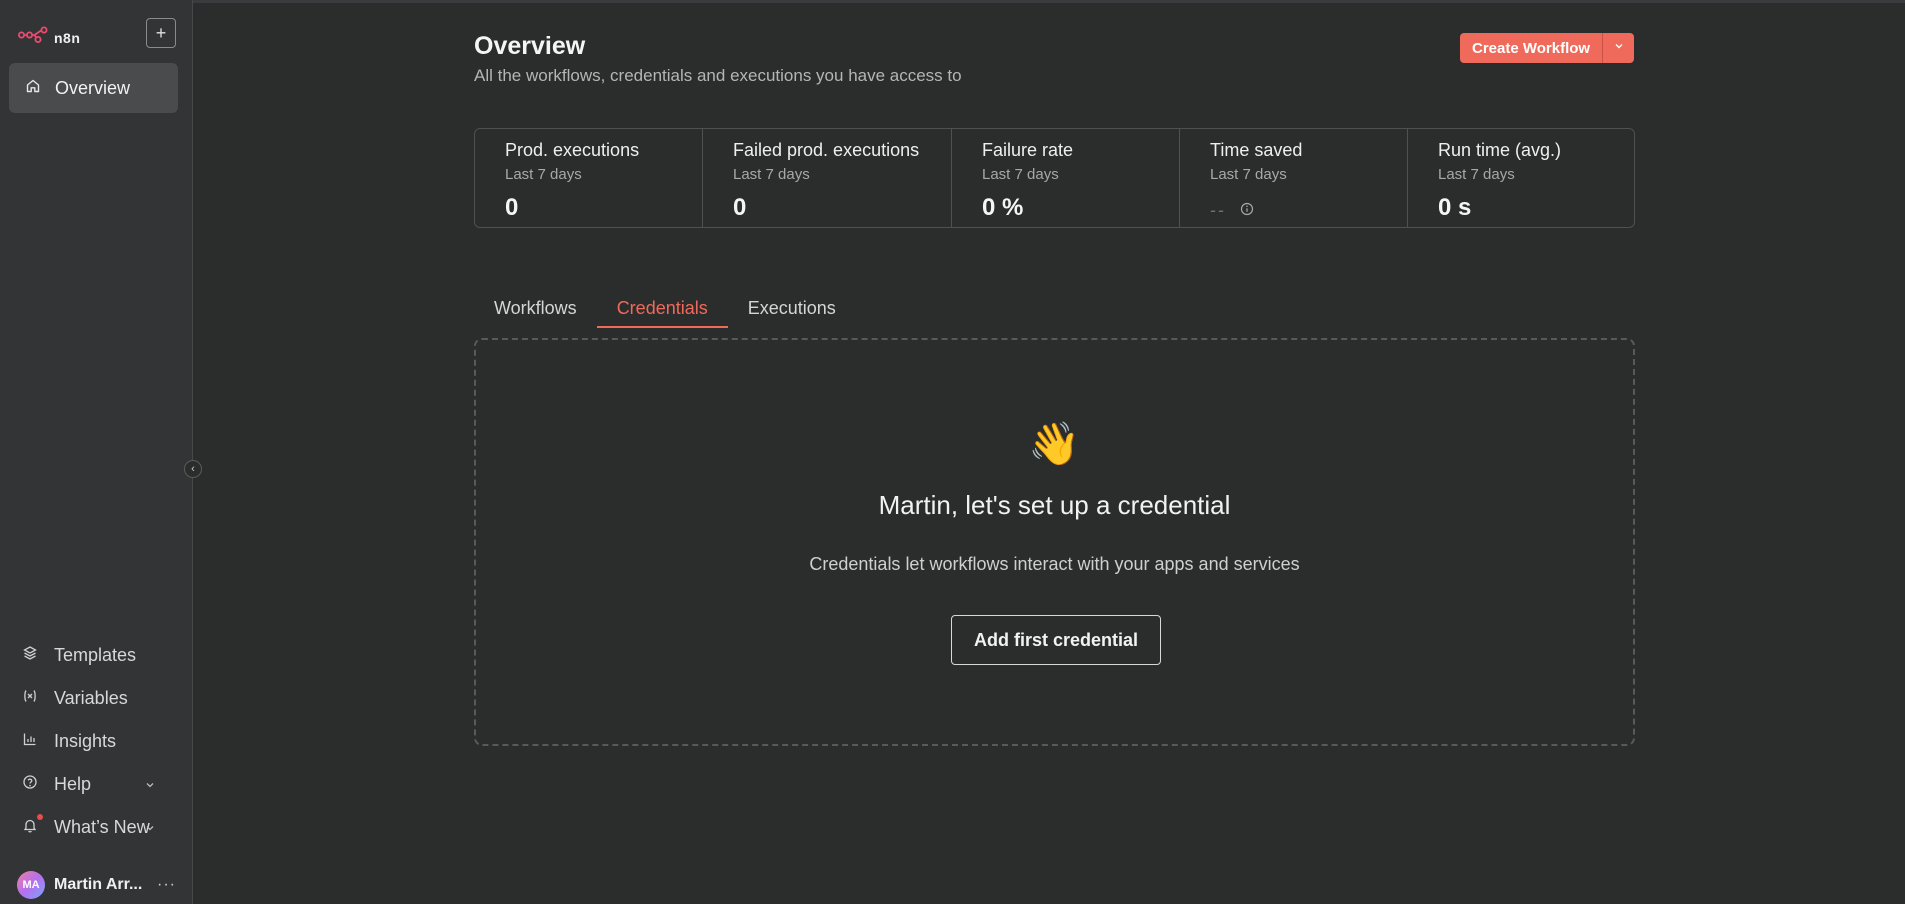  I want to click on stat-run-time: Run time (avg.) Last 7 days 0 s, so click(1521, 178).